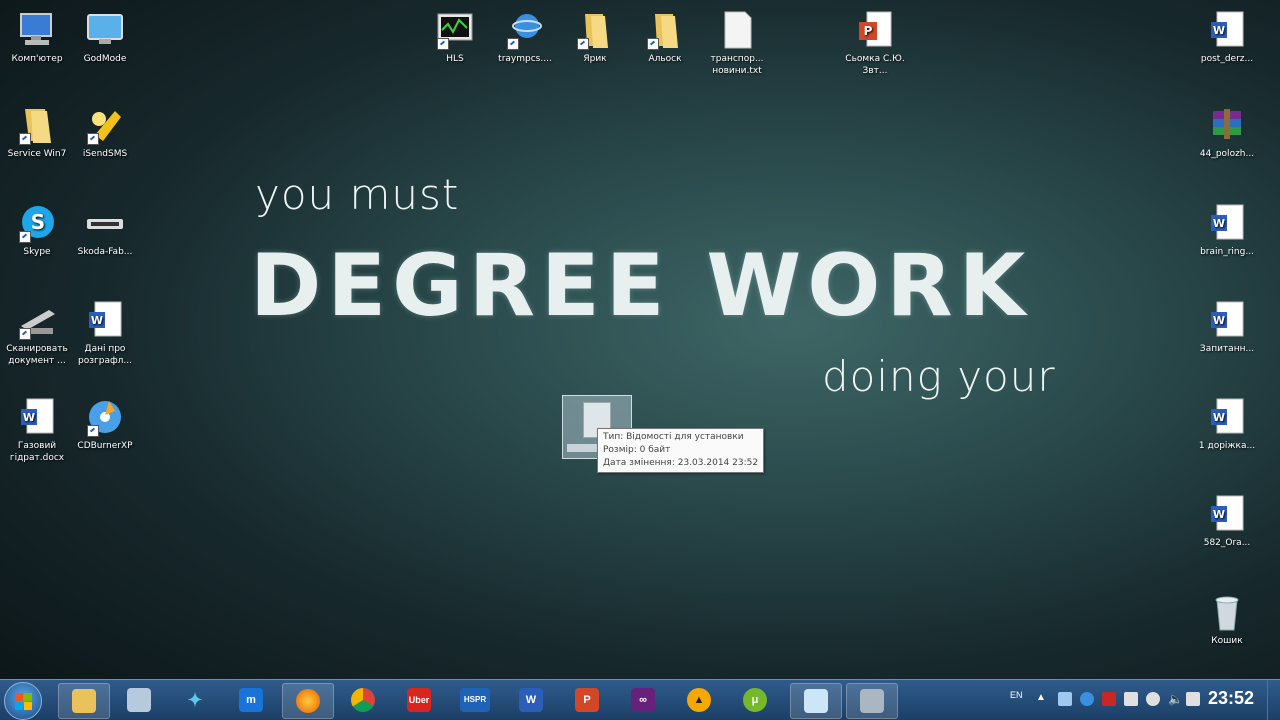  I want to click on desktop-icon-cdburnerxp: CDBurnerXP, so click(105, 424).